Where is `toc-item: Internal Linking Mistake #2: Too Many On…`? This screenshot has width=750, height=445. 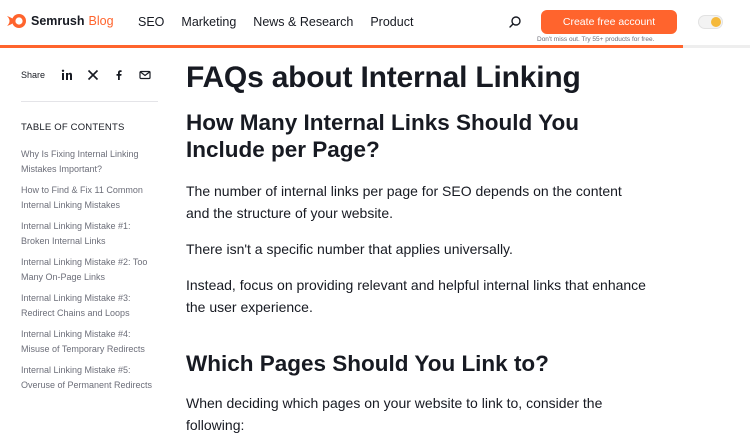 toc-item: Internal Linking Mistake #2: Too Many On… is located at coordinates (87, 270).